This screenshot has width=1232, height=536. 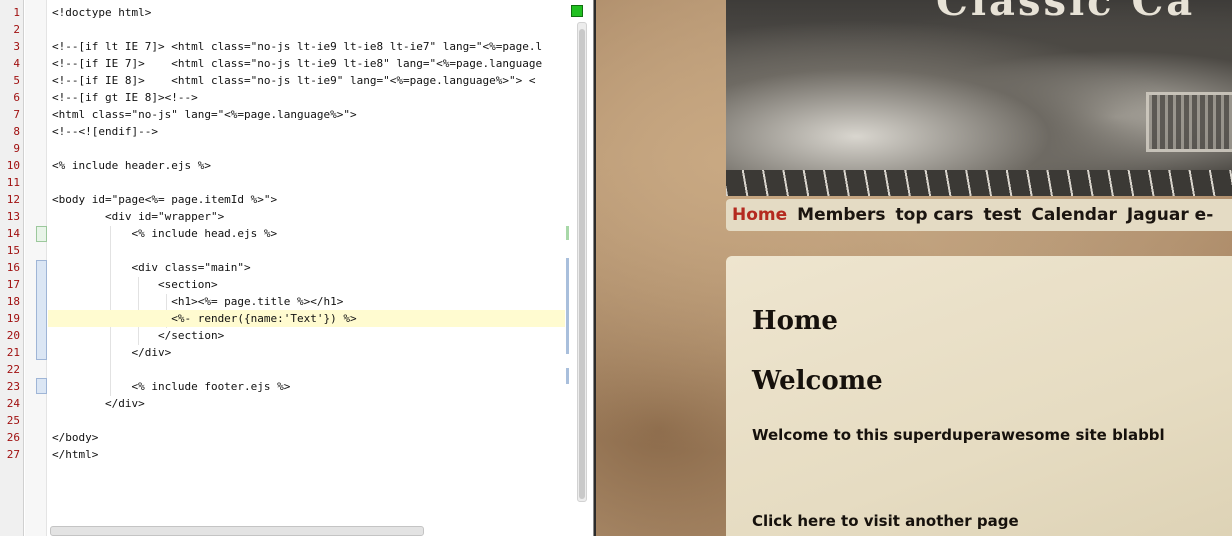 I want to click on code-line: <div class="main">, so click(x=307, y=267).